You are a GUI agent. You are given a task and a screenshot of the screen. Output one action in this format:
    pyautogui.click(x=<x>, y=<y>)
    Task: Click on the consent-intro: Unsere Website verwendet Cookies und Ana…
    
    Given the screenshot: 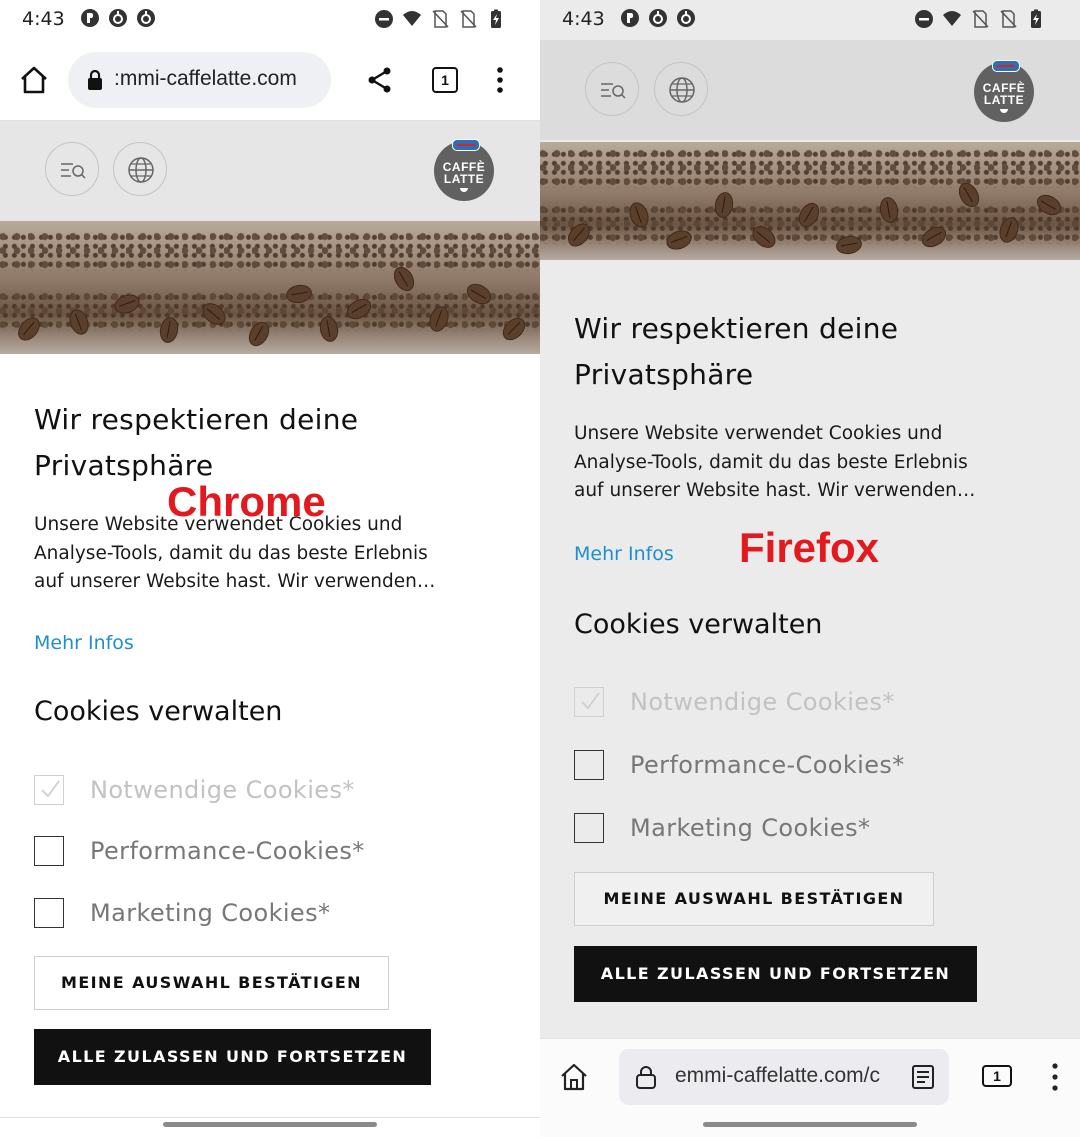 What is the action you would take?
    pyautogui.click(x=809, y=463)
    